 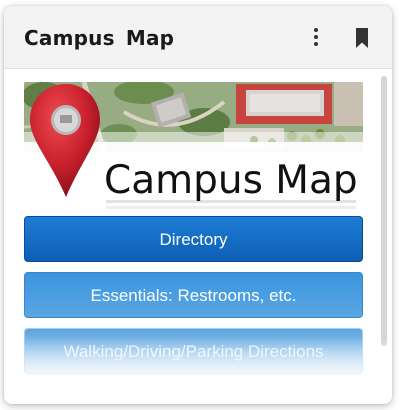 I want to click on scrollbar, so click(x=384, y=211).